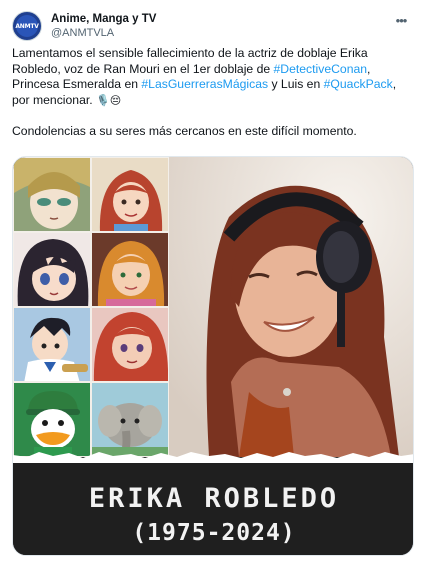 The width and height of the screenshot is (424, 565). I want to click on hashtag-link: #QuackPack, so click(358, 84).